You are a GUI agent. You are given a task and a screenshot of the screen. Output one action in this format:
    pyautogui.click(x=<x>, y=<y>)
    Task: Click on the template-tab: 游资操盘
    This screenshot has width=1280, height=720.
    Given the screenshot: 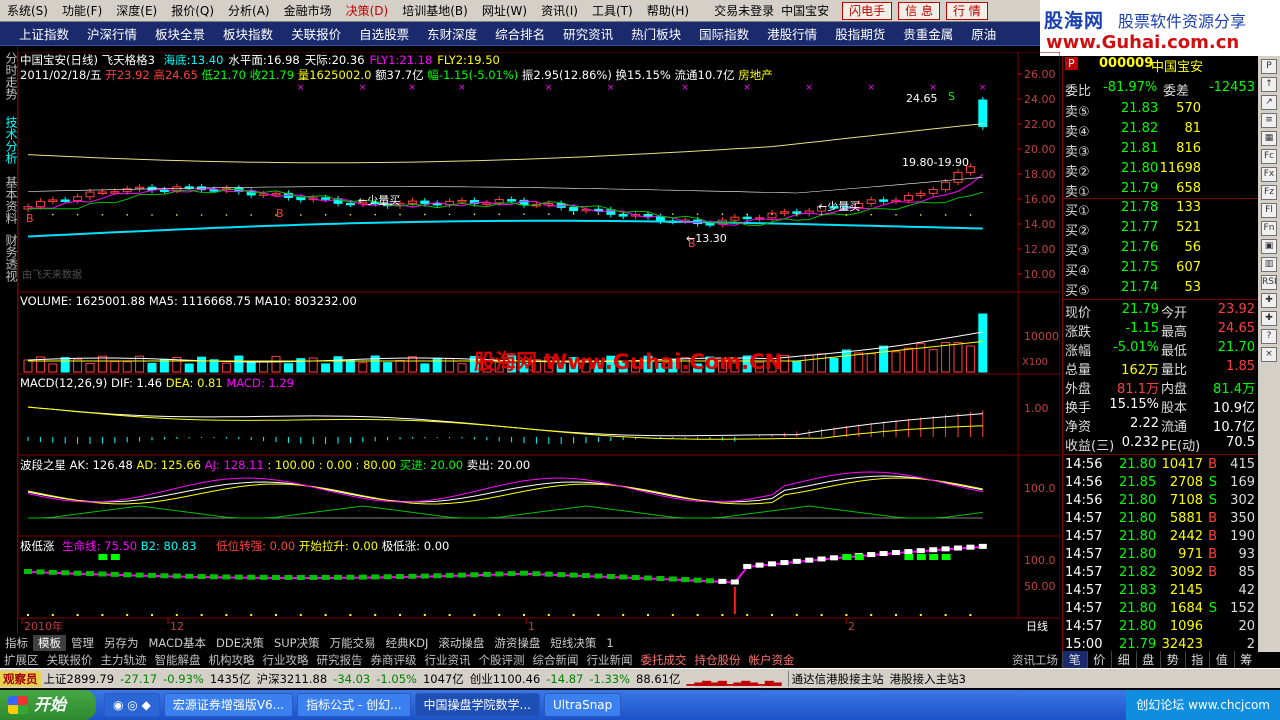 What is the action you would take?
    pyautogui.click(x=517, y=643)
    